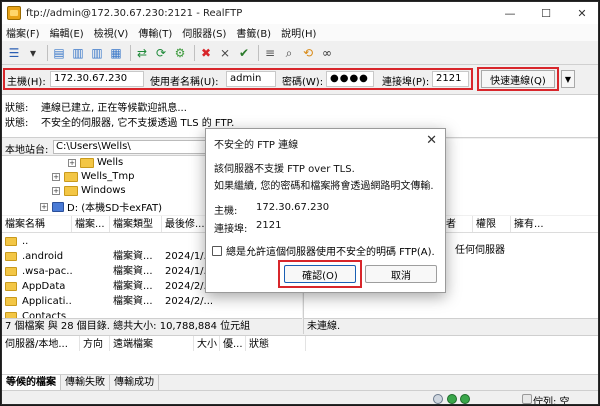  Describe the element at coordinates (406, 82) in the screenshot. I see `port-label: 連接埠(P):` at that location.